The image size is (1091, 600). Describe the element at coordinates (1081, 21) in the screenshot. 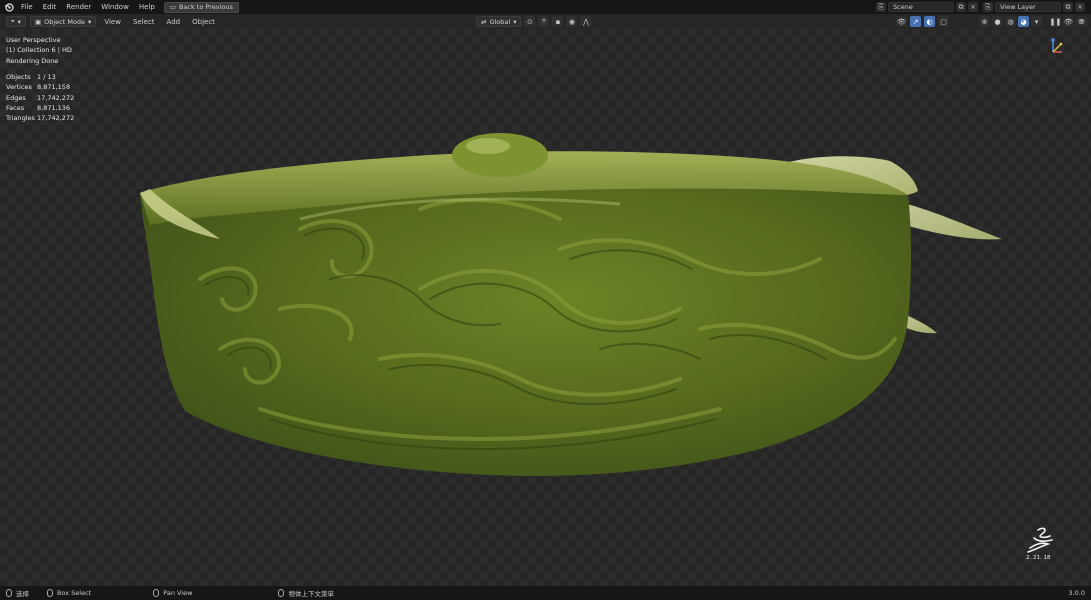

I see `filter-icon: ⛃` at that location.